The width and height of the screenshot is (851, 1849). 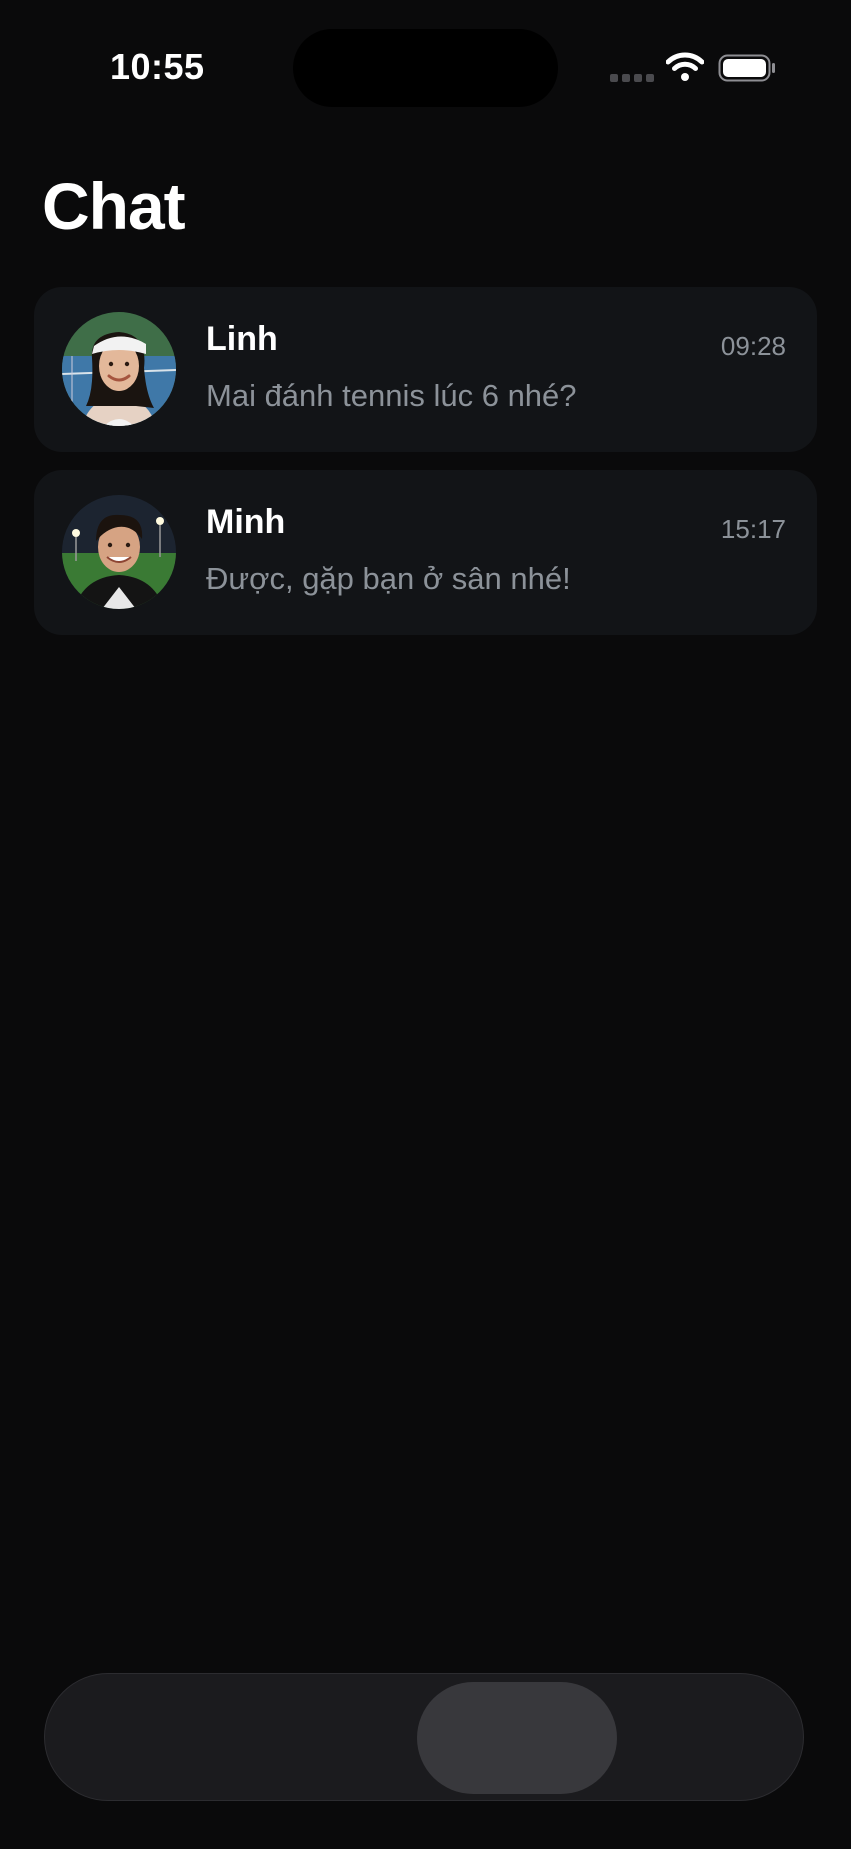 What do you see at coordinates (685, 66) in the screenshot?
I see `wifi-icon` at bounding box center [685, 66].